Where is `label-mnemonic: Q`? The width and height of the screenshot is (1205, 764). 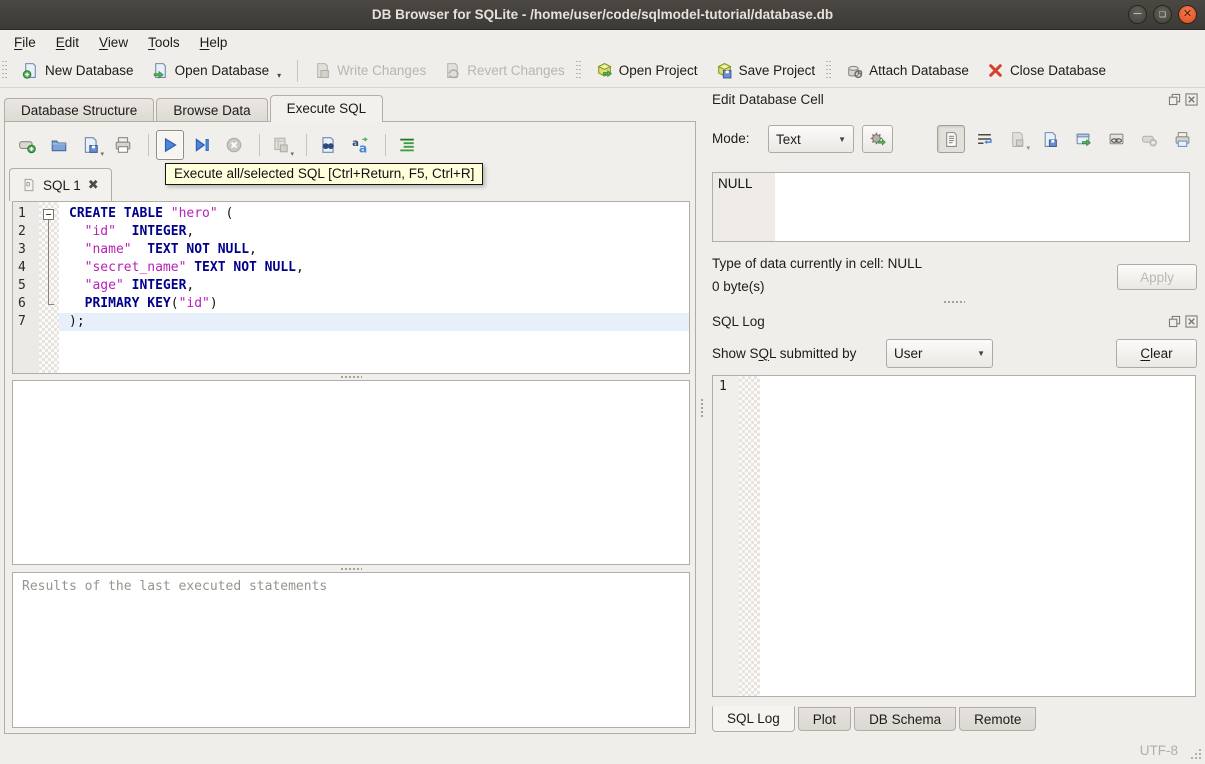 label-mnemonic: Q is located at coordinates (764, 353).